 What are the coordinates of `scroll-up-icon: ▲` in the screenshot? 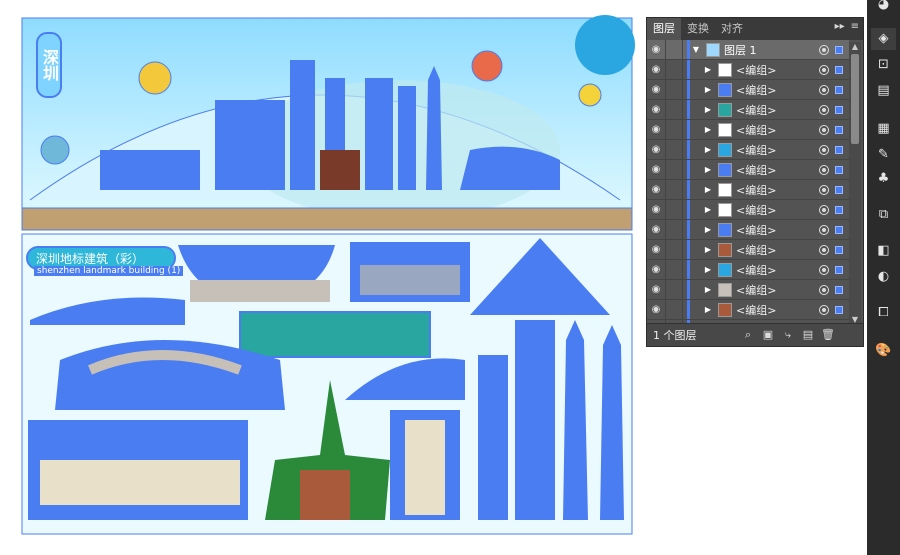 It's located at (855, 46).